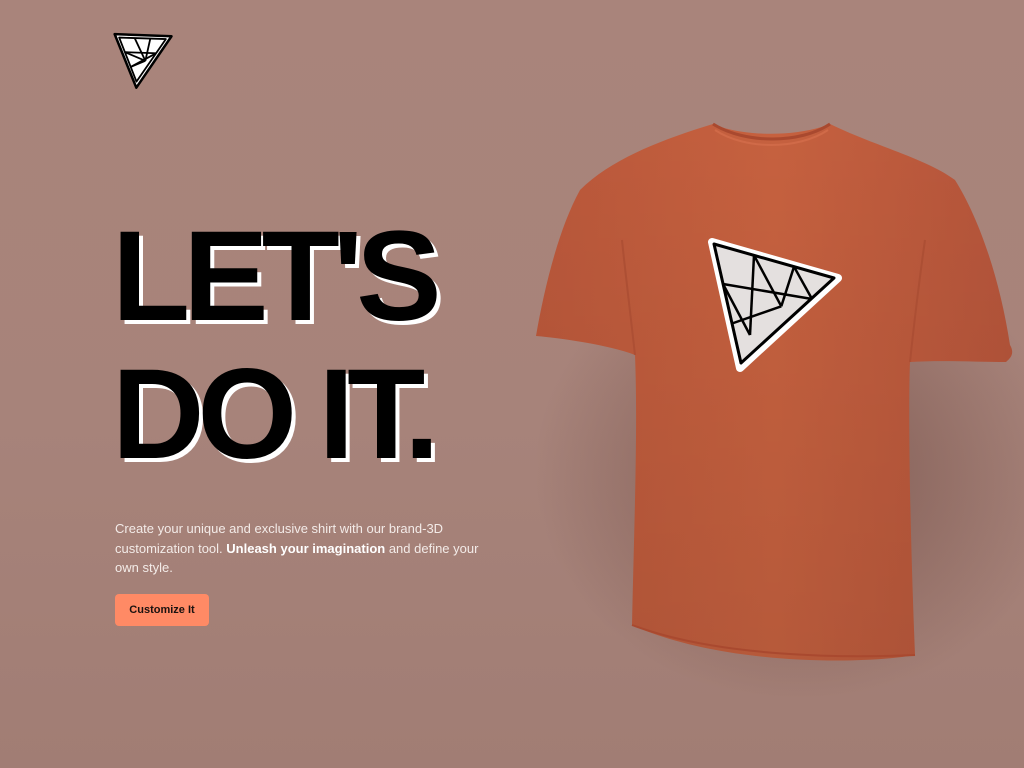 The width and height of the screenshot is (1024, 768). I want to click on hero-headline: LET'S DO IT., so click(277, 345).